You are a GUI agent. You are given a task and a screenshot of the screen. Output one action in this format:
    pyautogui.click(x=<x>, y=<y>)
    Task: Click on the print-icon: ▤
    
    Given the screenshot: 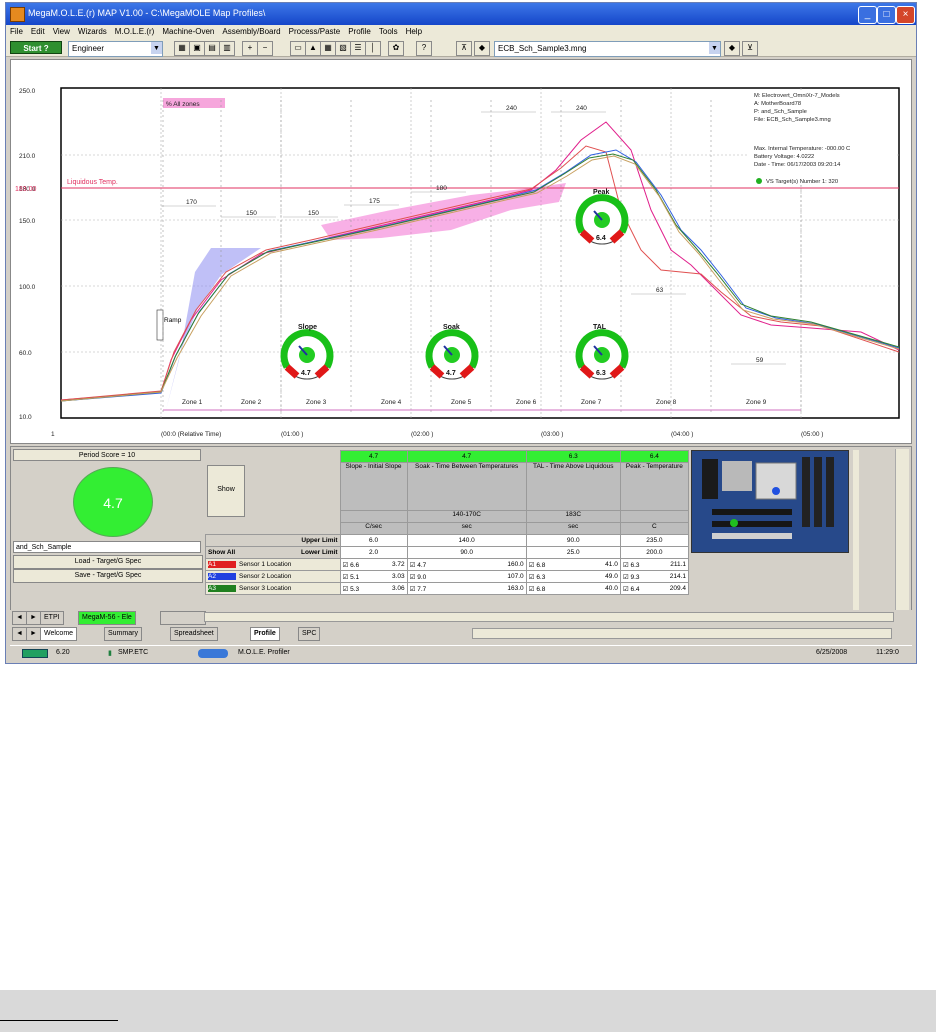 What is the action you would take?
    pyautogui.click(x=212, y=48)
    